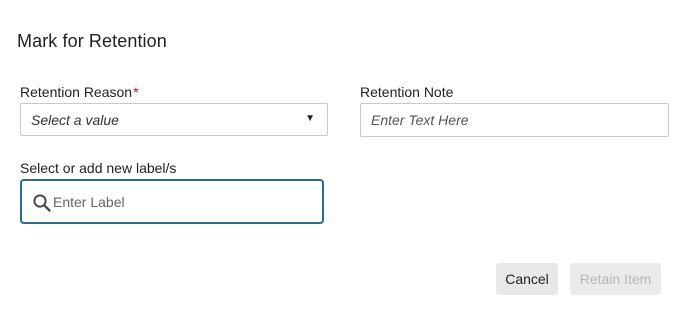 The height and width of the screenshot is (309, 687). What do you see at coordinates (407, 92) in the screenshot?
I see `retention-note-label: Retention Note` at bounding box center [407, 92].